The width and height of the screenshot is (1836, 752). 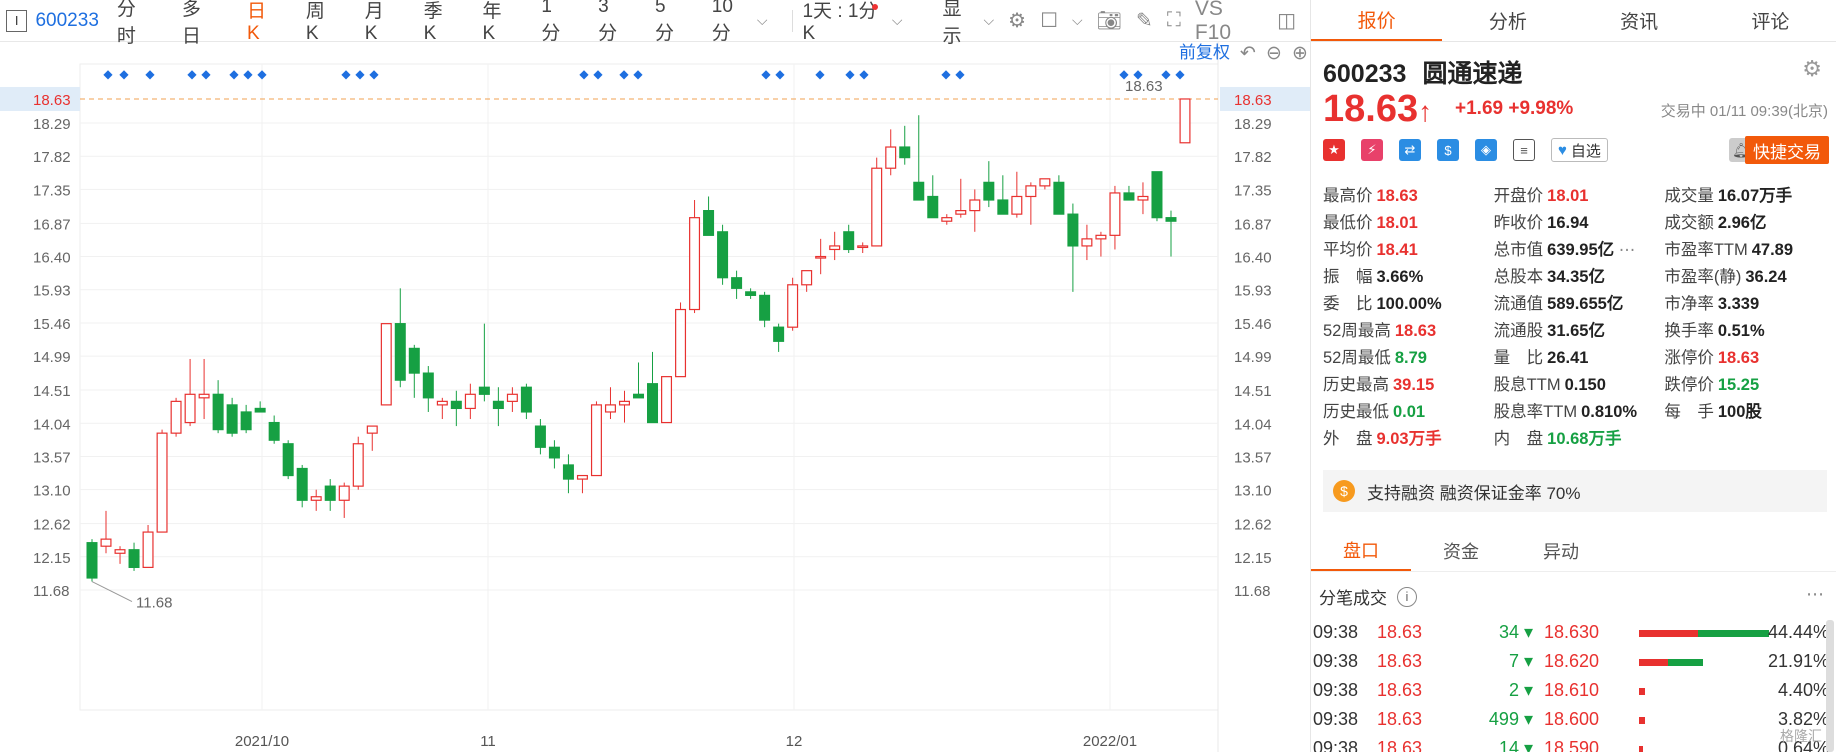 I want to click on stats-row: 最低价 18.01 昨收价 16.94 成交额 2.96亿, so click(x=1579, y=220).